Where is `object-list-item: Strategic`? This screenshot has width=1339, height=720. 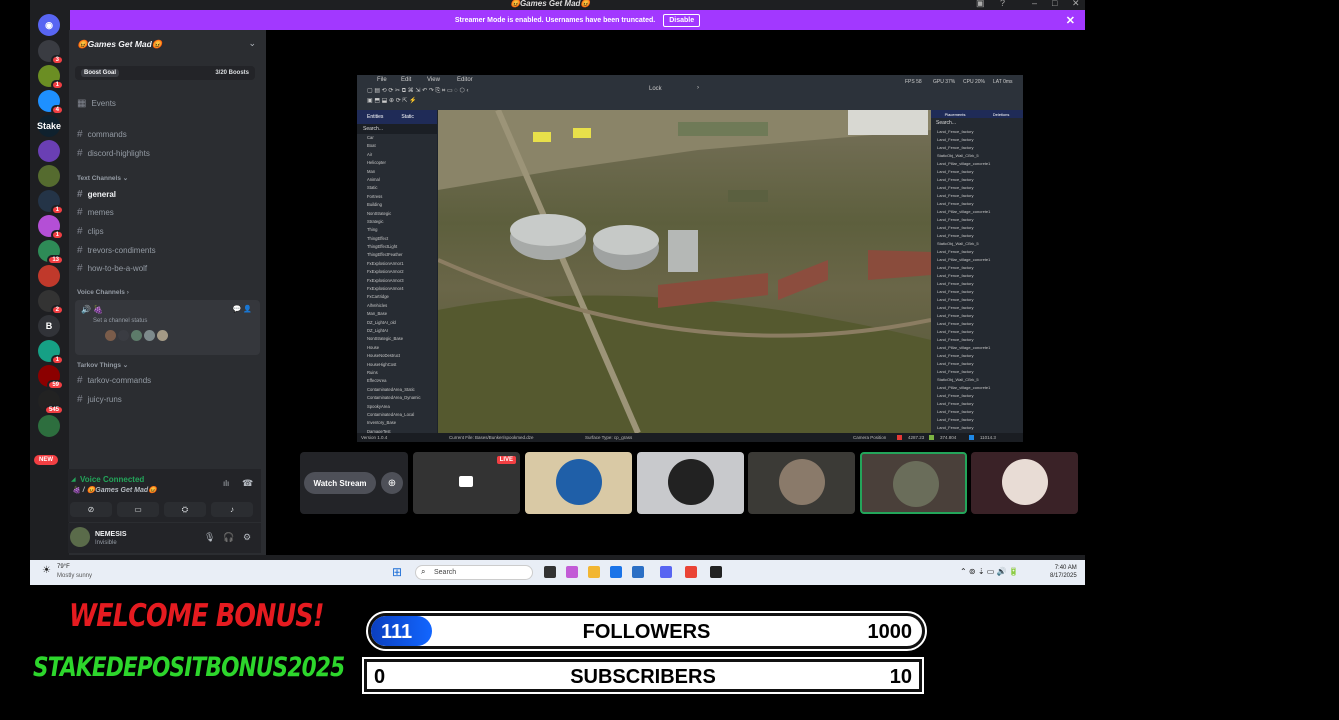 object-list-item: Strategic is located at coordinates (397, 222).